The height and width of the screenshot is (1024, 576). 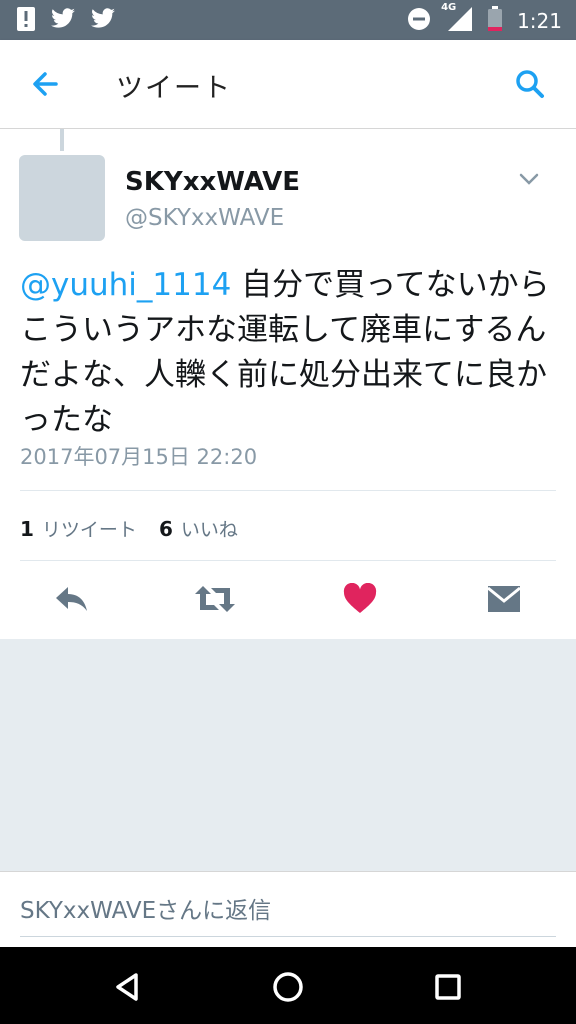 I want to click on reply-icon, so click(x=71, y=599).